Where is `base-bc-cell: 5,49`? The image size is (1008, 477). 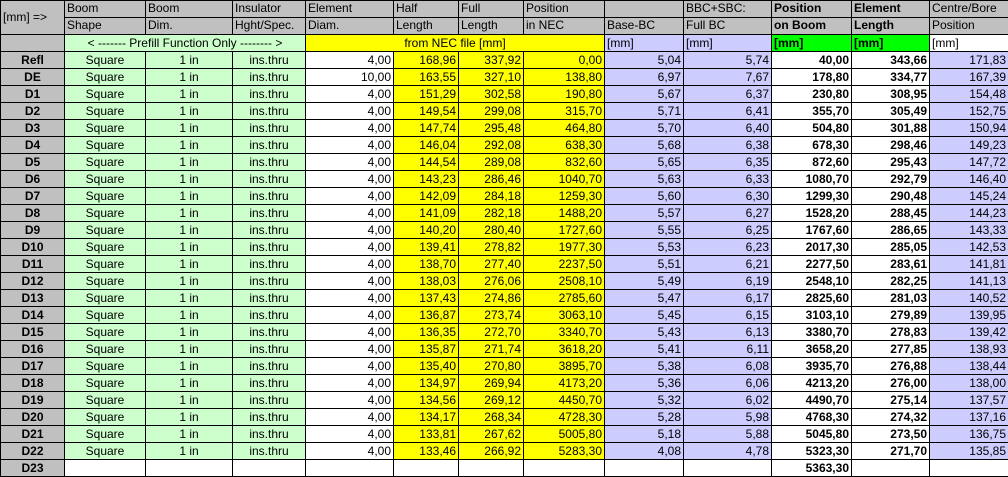
base-bc-cell: 5,49 is located at coordinates (644, 281).